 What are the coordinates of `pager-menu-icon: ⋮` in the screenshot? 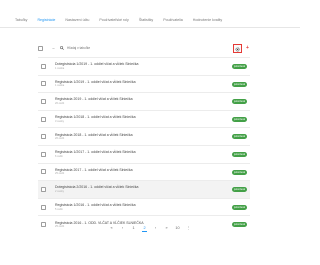 It's located at (188, 228).